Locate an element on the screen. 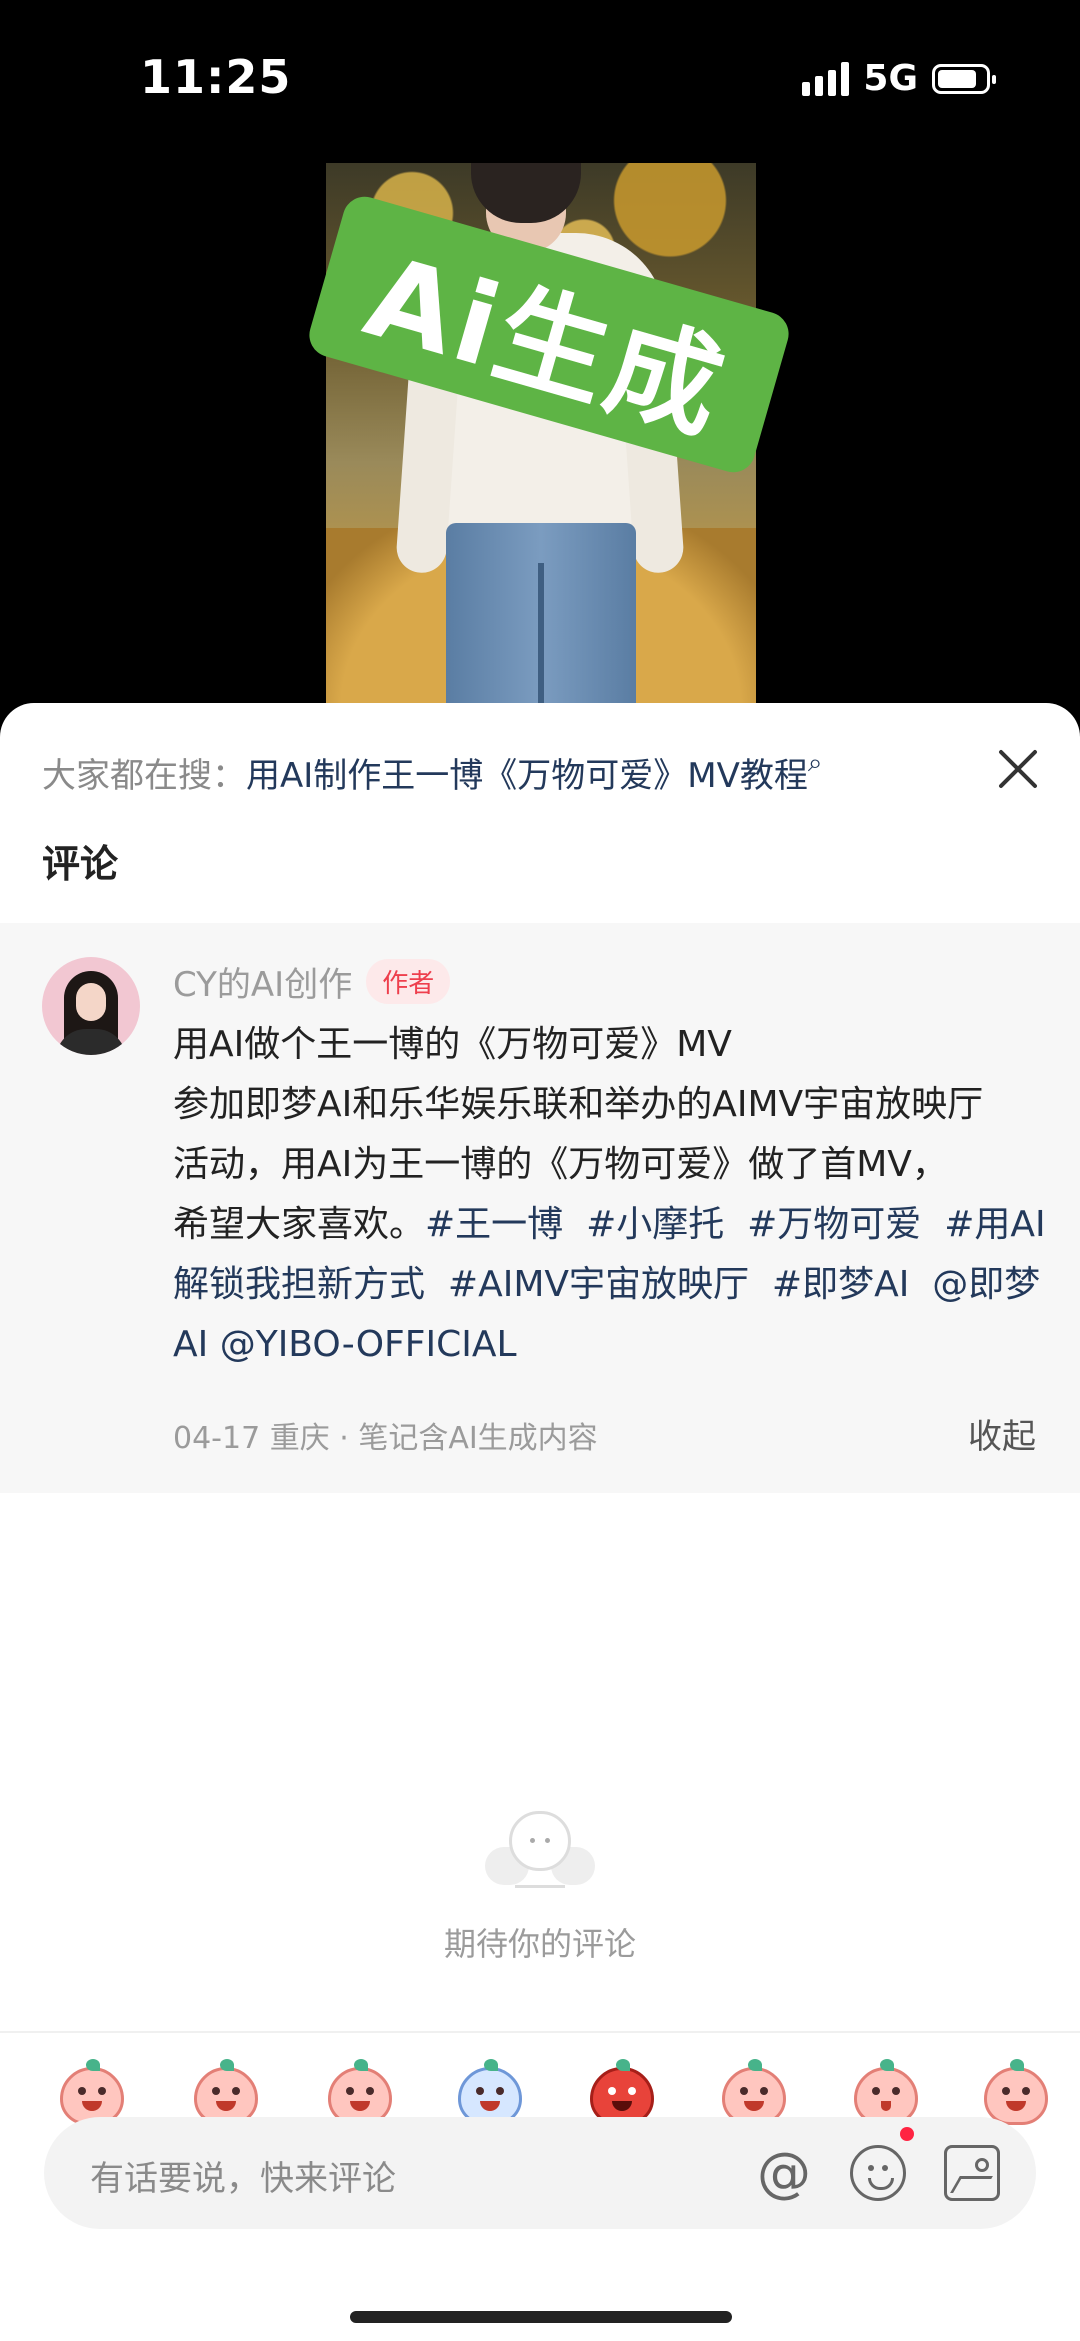  mention: @YIBO-OFFICIAL is located at coordinates (368, 1344).